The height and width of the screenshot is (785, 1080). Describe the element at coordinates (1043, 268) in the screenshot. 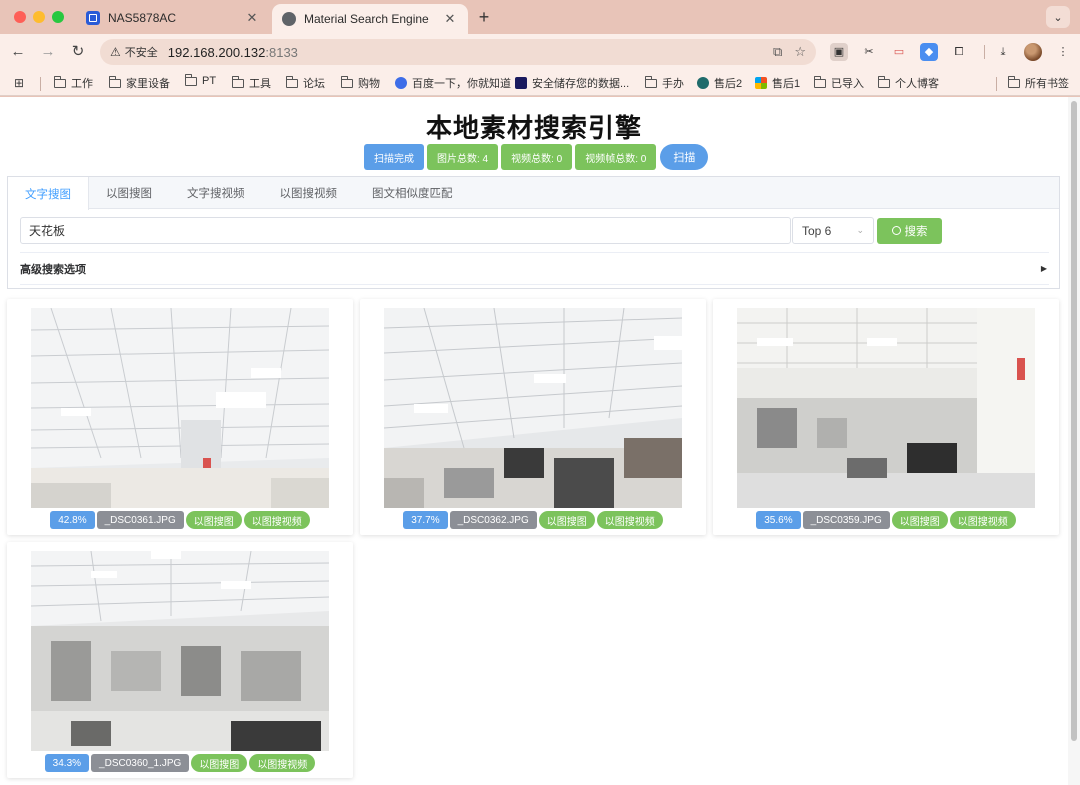

I see `caret-right-icon: ▶` at that location.